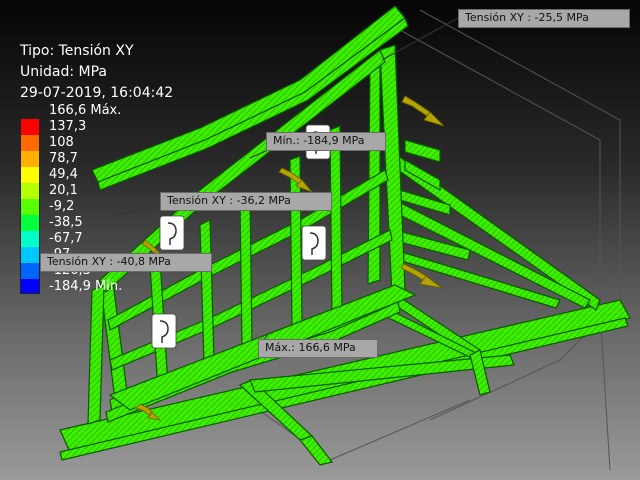 The height and width of the screenshot is (480, 640). What do you see at coordinates (86, 286) in the screenshot?
I see `legend-min-label: -184,9 Mín.` at bounding box center [86, 286].